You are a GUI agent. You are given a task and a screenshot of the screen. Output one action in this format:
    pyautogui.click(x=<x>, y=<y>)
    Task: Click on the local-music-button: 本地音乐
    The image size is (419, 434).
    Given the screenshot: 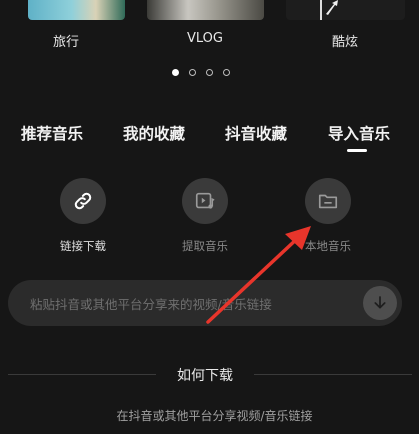 What is the action you would take?
    pyautogui.click(x=328, y=216)
    